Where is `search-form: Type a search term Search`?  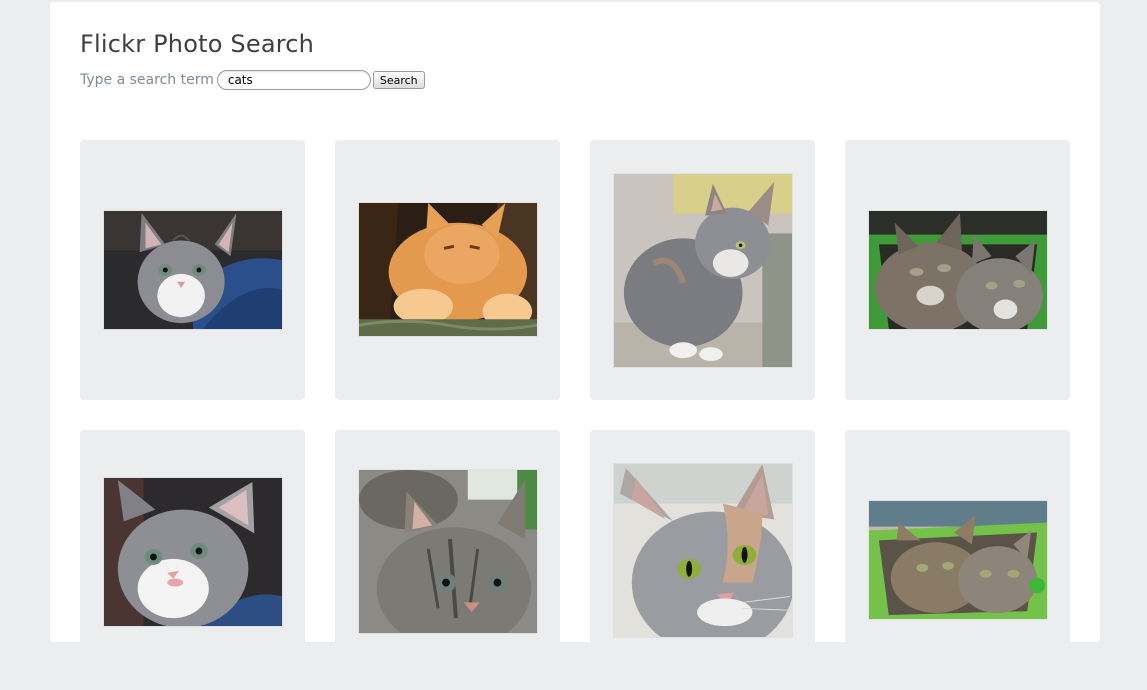
search-form: Type a search term Search is located at coordinates (252, 80).